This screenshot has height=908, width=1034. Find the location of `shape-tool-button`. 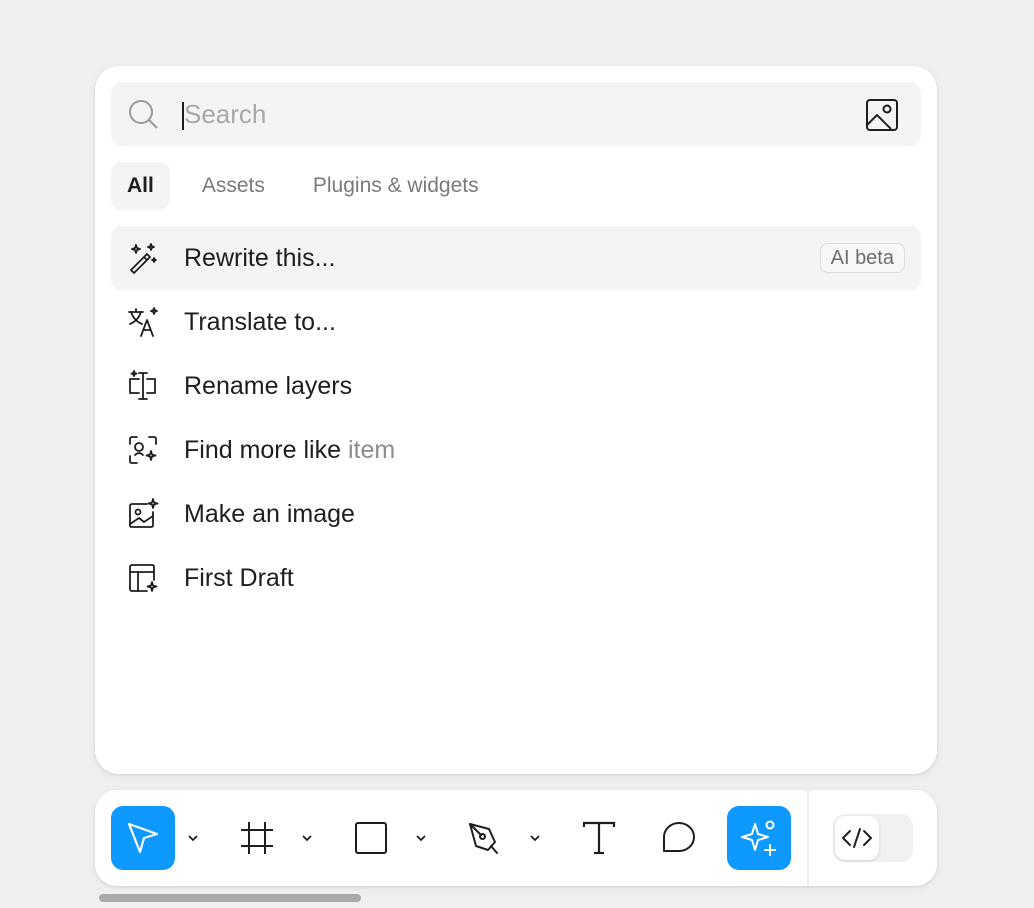

shape-tool-button is located at coordinates (371, 838).